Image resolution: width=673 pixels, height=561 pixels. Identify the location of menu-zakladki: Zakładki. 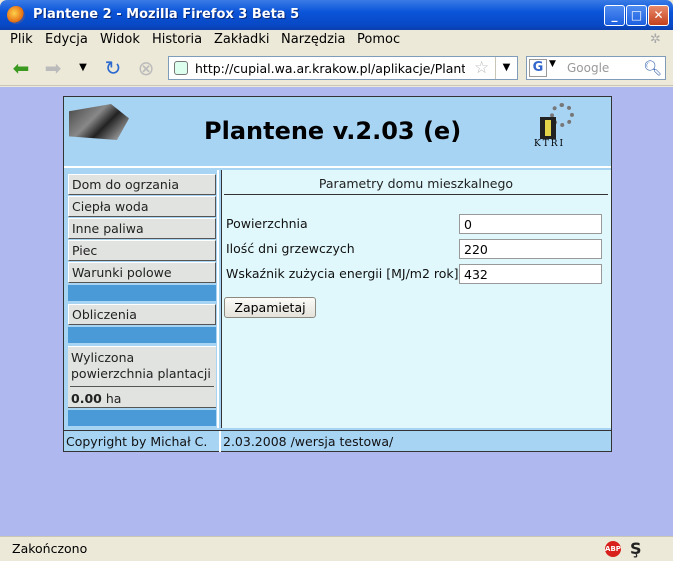
(241, 39).